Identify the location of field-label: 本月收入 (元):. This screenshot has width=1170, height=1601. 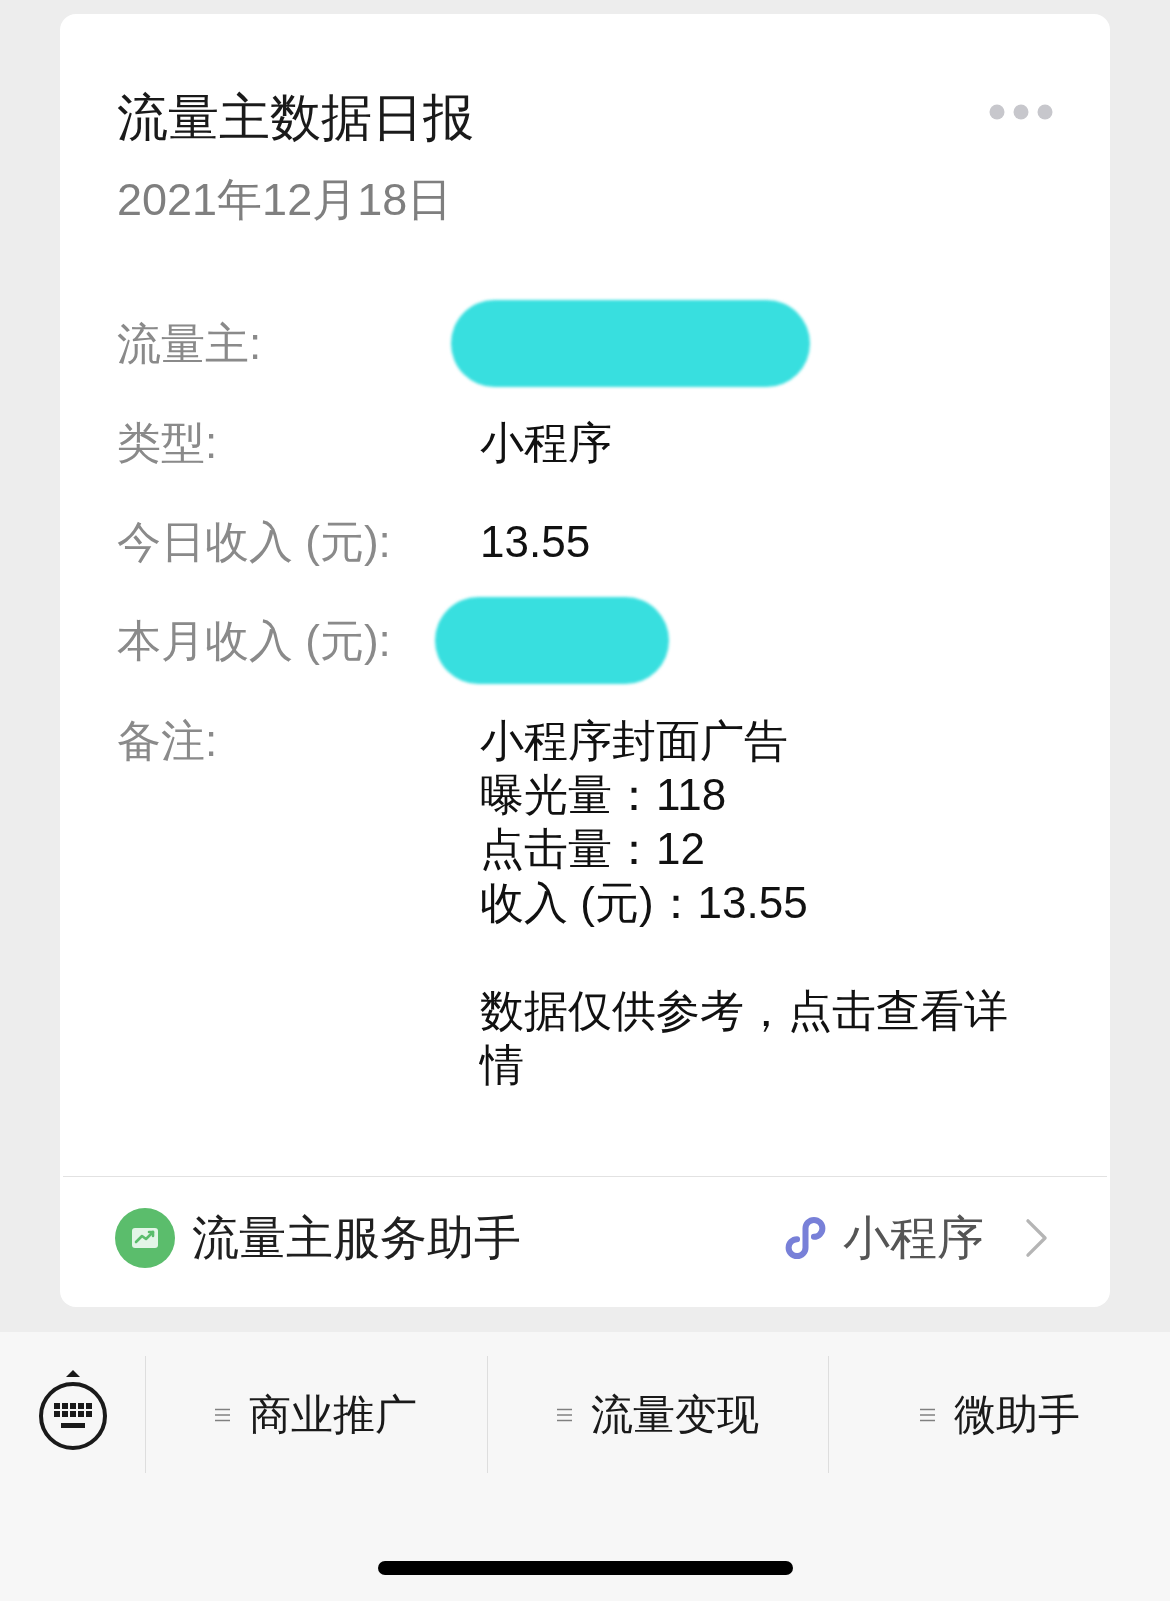
(254, 640).